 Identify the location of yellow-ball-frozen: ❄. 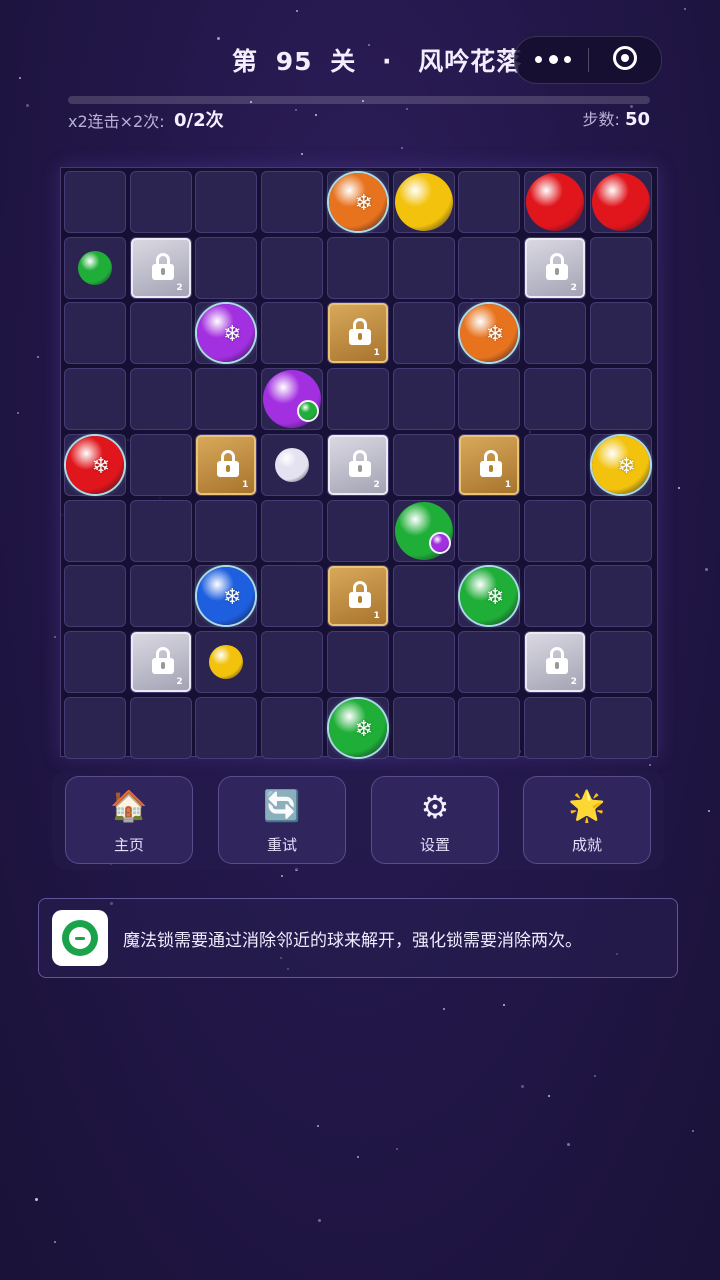
(620, 464).